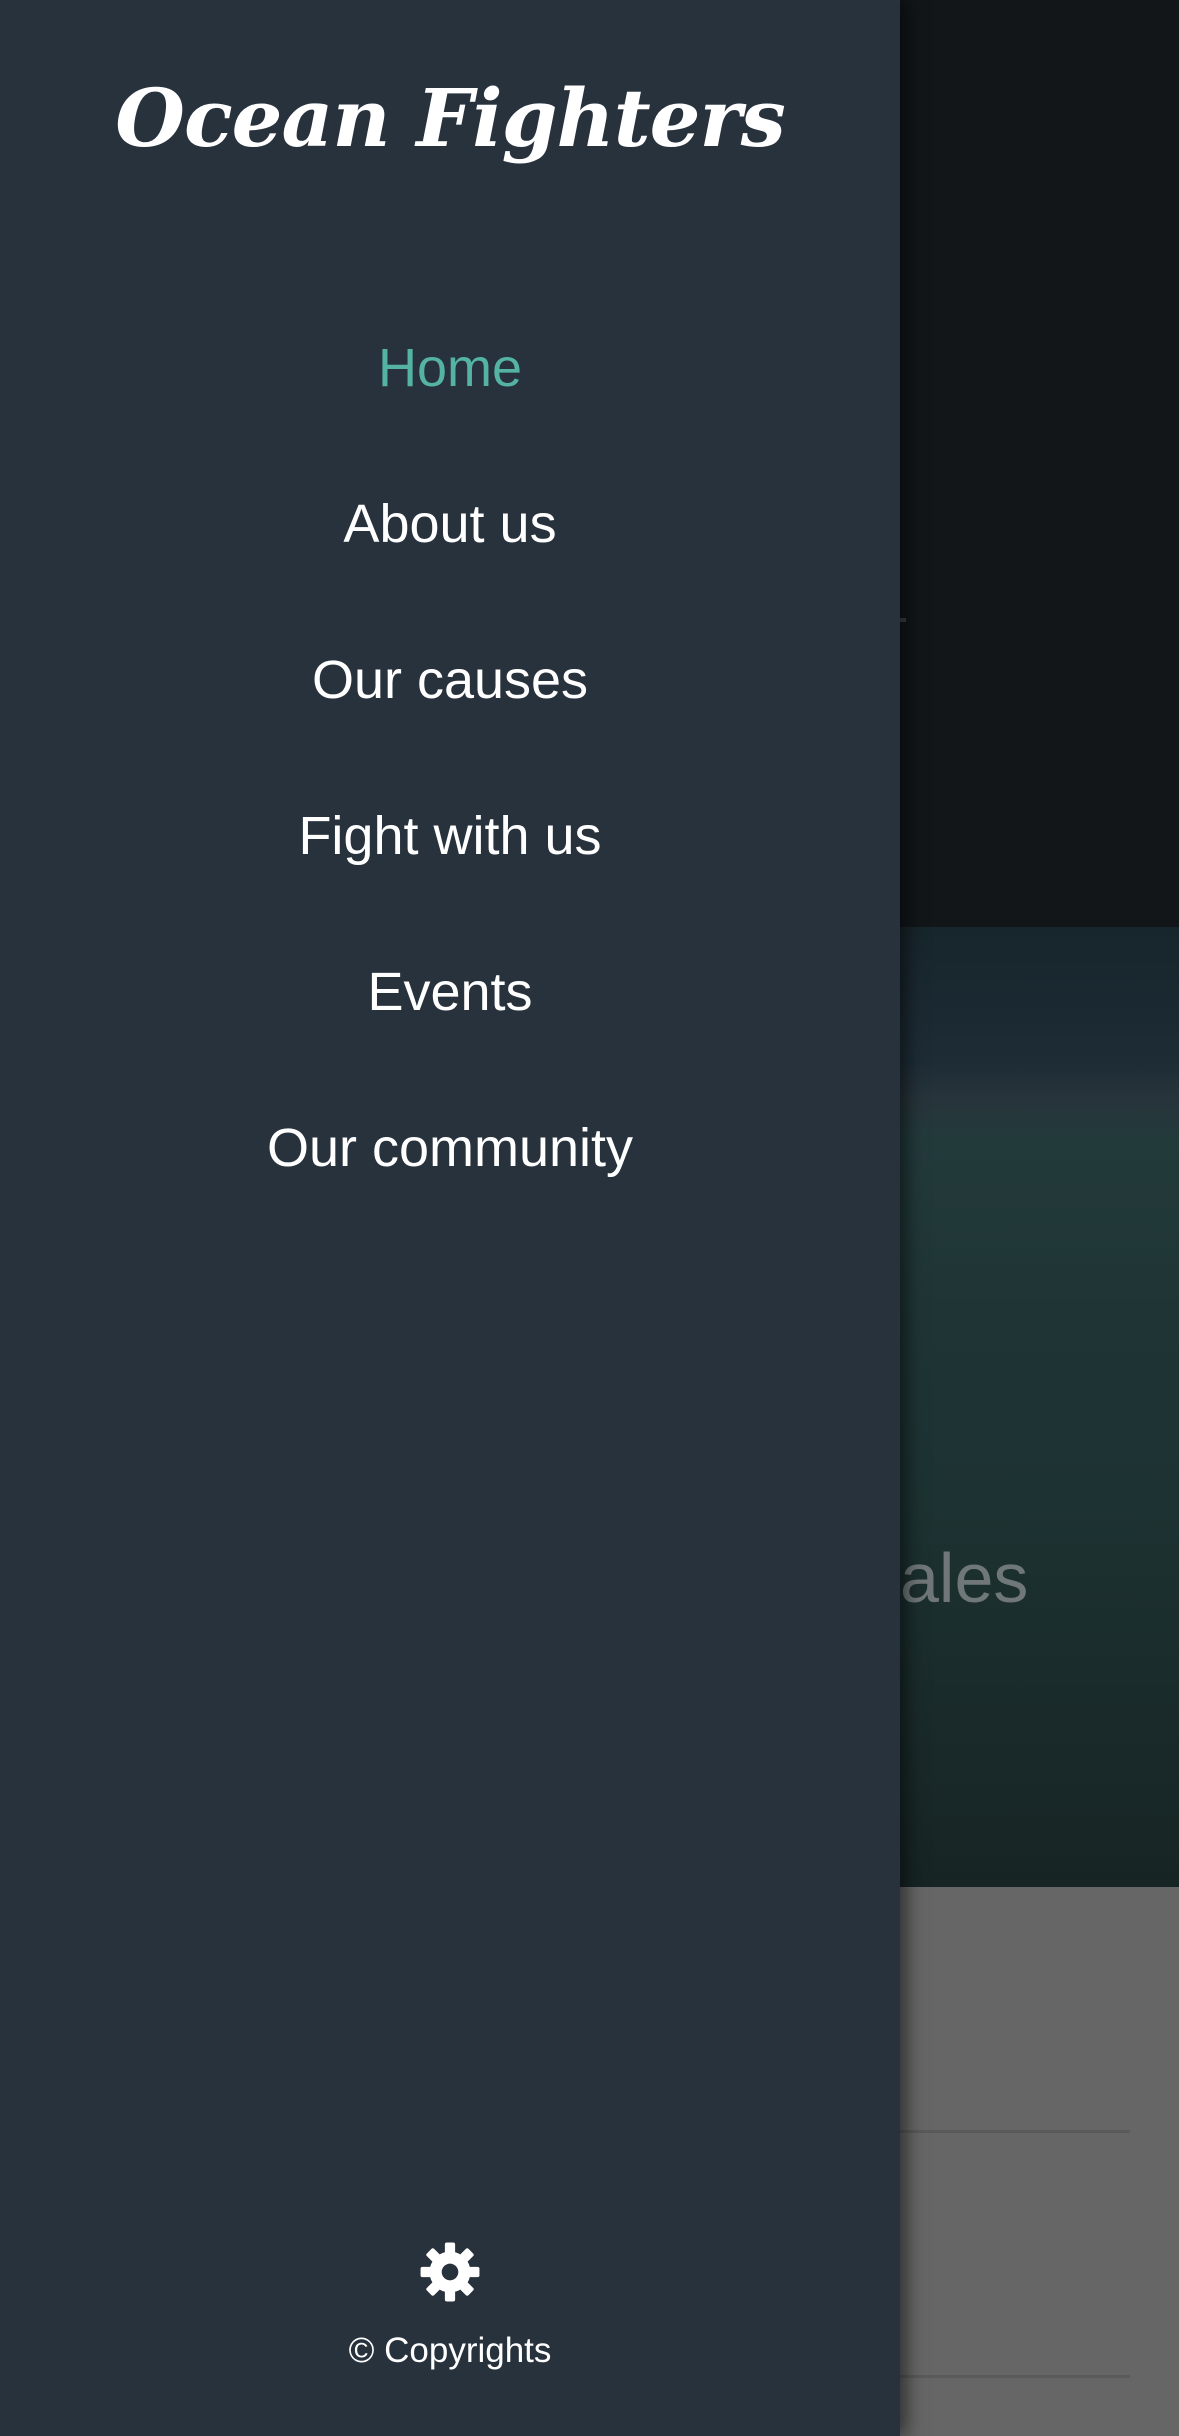 The height and width of the screenshot is (2436, 1179). Describe the element at coordinates (450, 524) in the screenshot. I see `nav-item-about-us: About us` at that location.